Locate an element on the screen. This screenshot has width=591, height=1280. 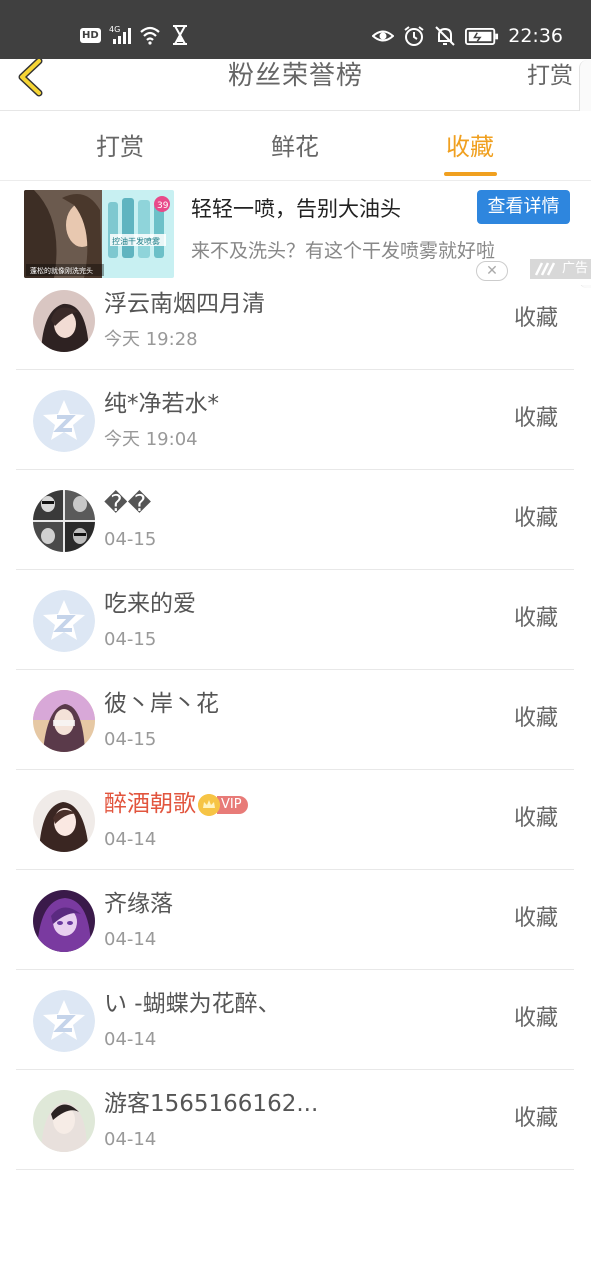
list-item: 吃来的爱 04-15 收藏 is located at coordinates (295, 620).